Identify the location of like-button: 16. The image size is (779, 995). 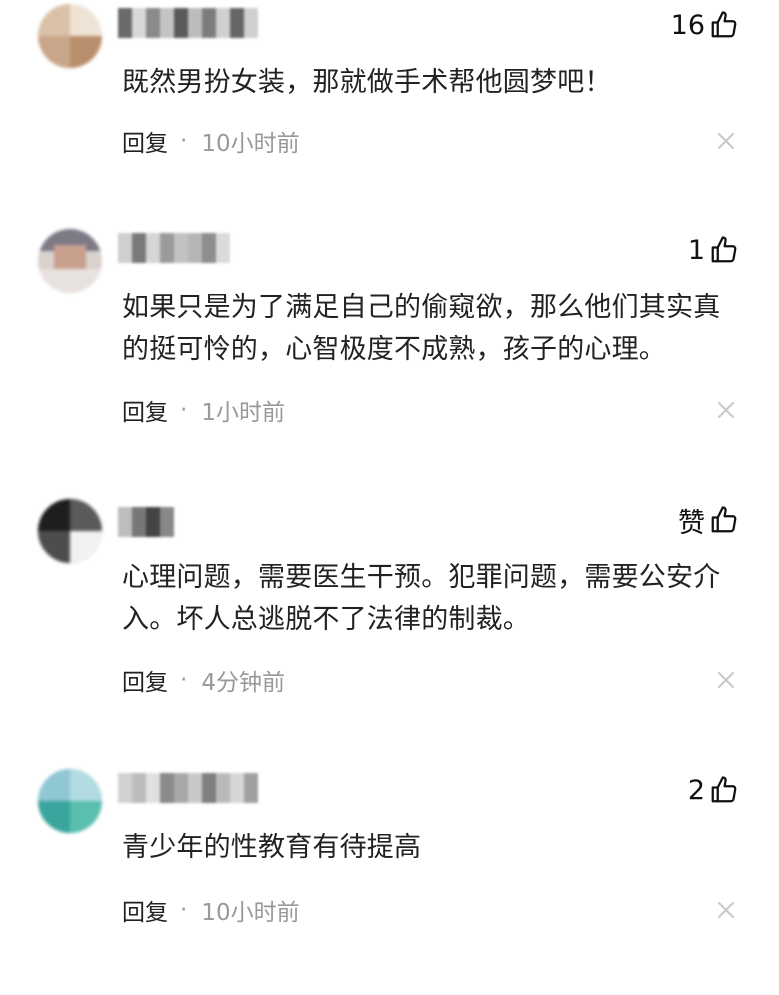
(705, 25).